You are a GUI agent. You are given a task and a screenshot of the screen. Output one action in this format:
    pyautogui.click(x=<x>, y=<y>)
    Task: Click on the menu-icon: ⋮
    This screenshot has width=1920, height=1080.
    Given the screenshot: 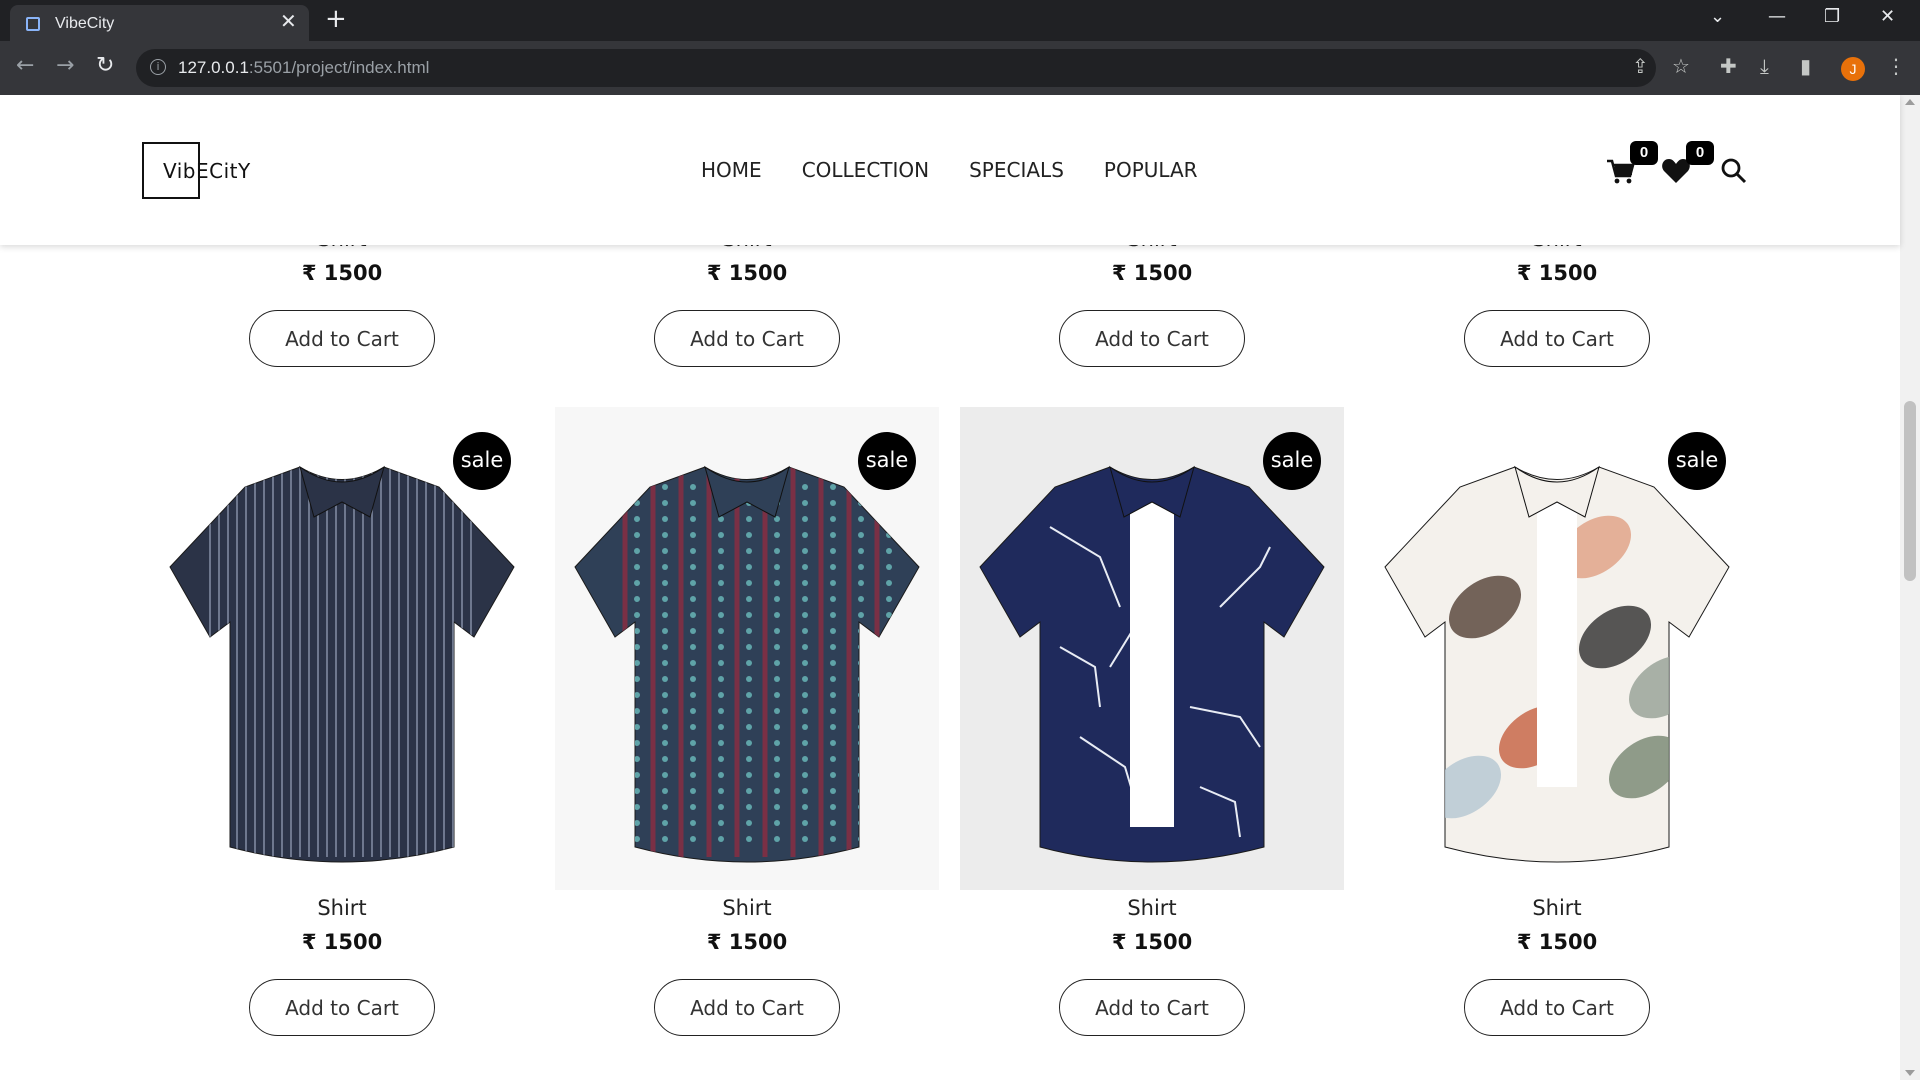 What is the action you would take?
    pyautogui.click(x=1896, y=66)
    